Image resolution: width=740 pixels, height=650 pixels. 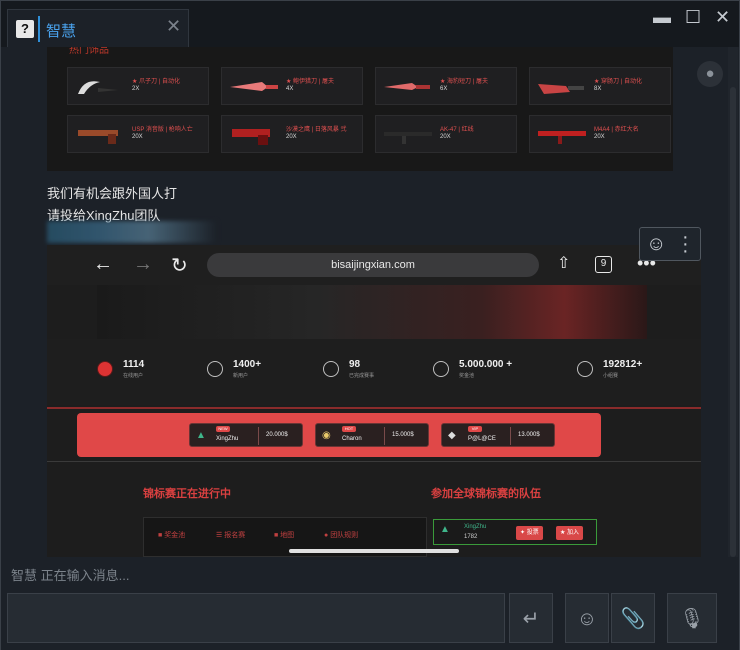 I want to click on stat-label: 在线用户, so click(x=133, y=376).